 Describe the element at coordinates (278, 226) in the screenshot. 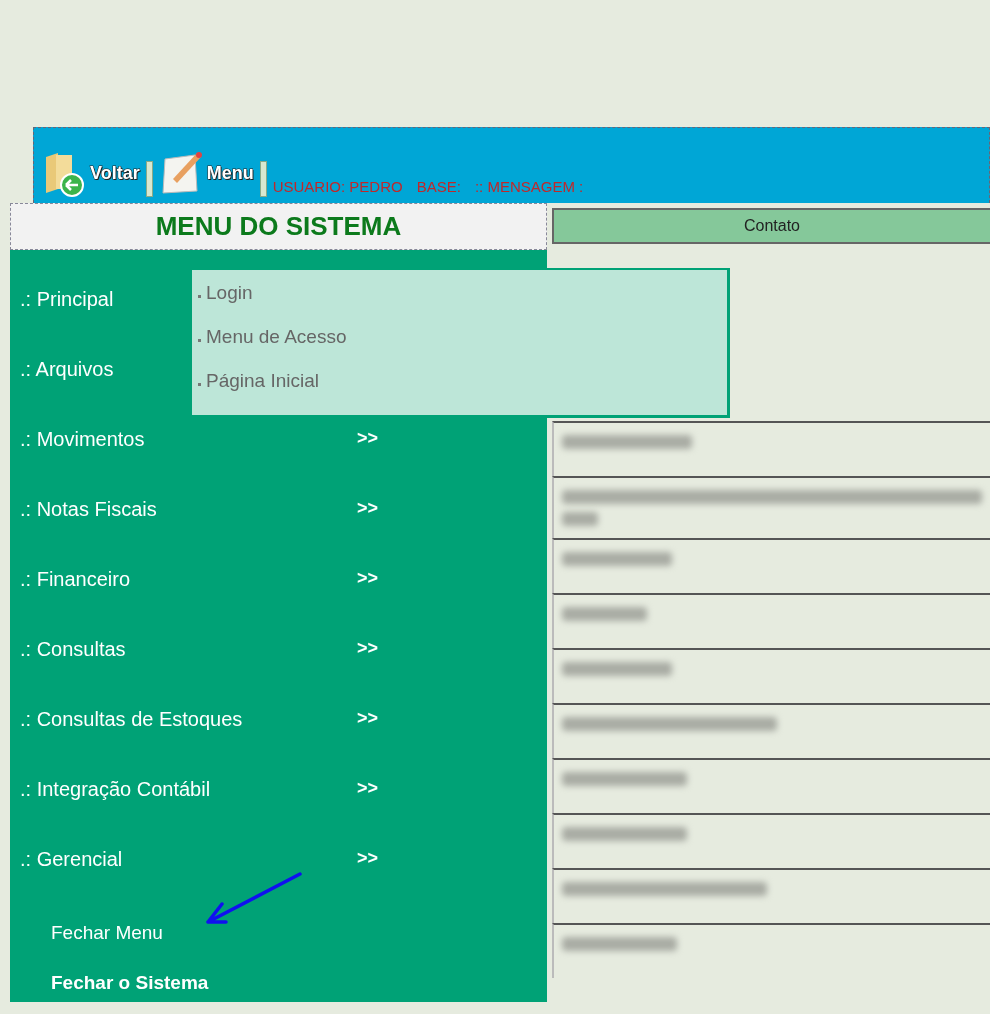

I see `menu-title: MENU DO SISTEMA` at that location.